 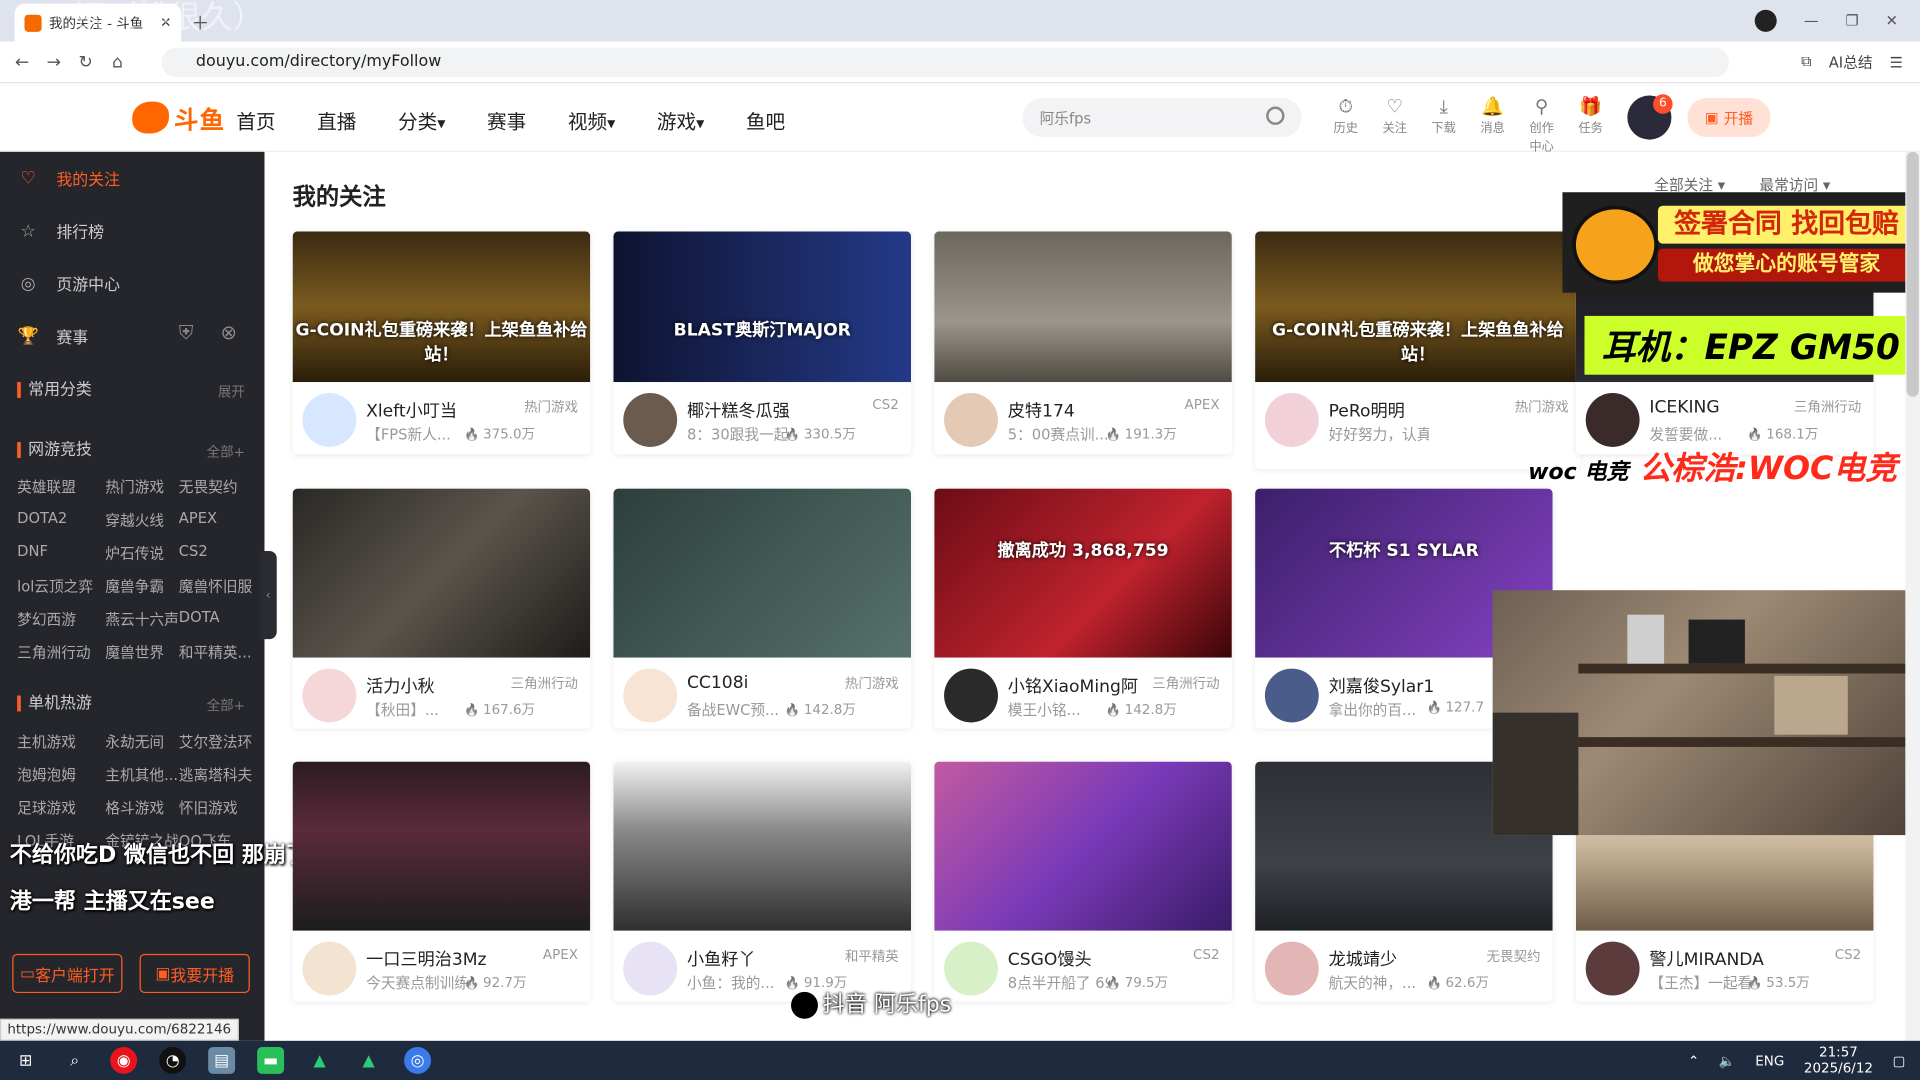 I want to click on dota-icon: ⊗, so click(x=228, y=332).